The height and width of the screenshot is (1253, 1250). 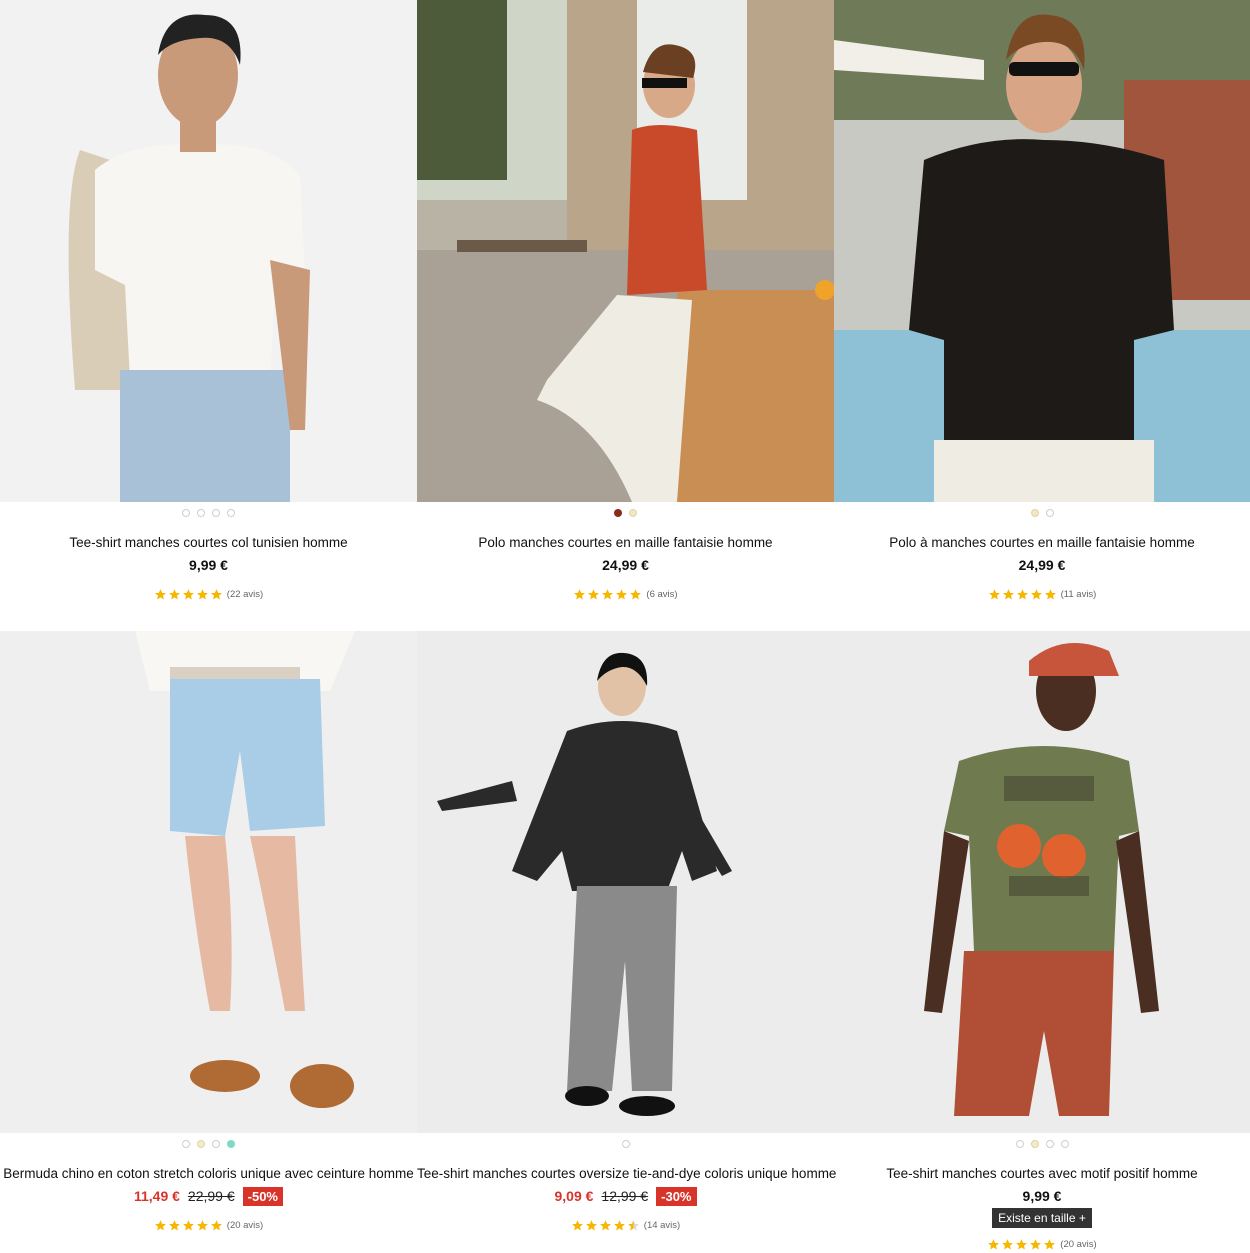 What do you see at coordinates (1042, 1218) in the screenshot?
I see `plus-size-badge: Existe en taille +` at bounding box center [1042, 1218].